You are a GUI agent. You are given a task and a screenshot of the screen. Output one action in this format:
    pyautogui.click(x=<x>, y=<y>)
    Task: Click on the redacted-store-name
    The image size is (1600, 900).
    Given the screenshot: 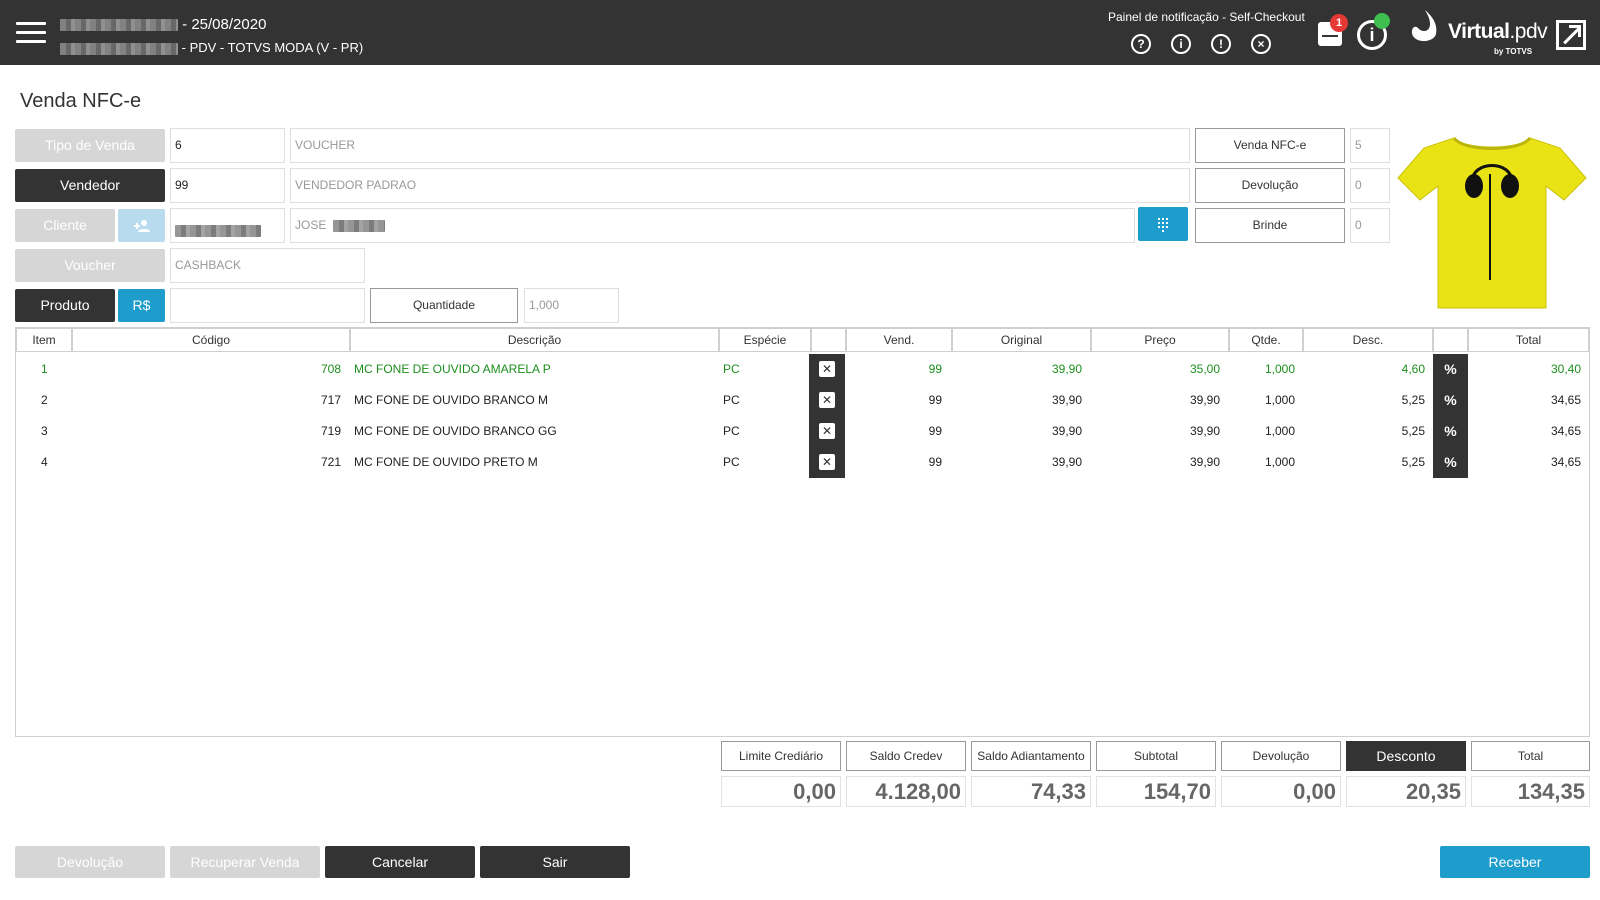 What is the action you would take?
    pyautogui.click(x=119, y=25)
    